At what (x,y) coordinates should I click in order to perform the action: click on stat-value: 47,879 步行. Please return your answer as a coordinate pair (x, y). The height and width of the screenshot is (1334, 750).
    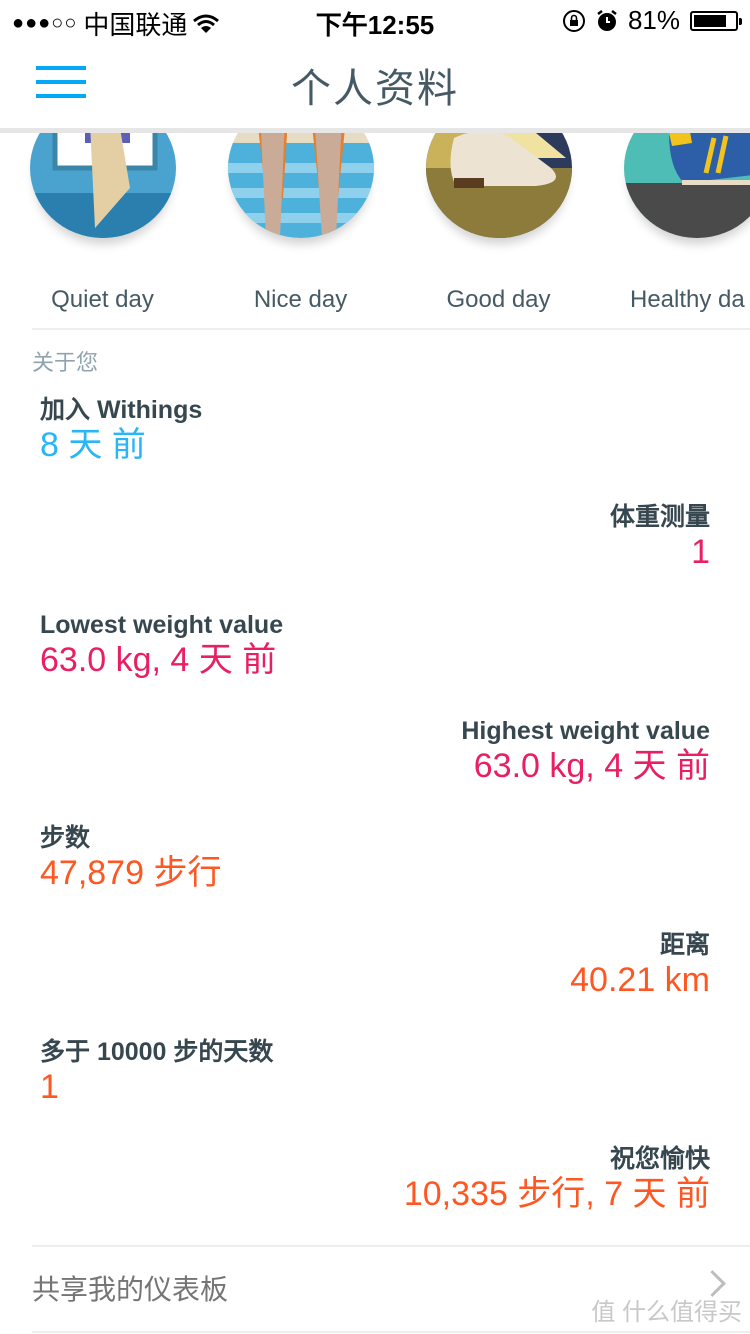
    Looking at the image, I should click on (131, 873).